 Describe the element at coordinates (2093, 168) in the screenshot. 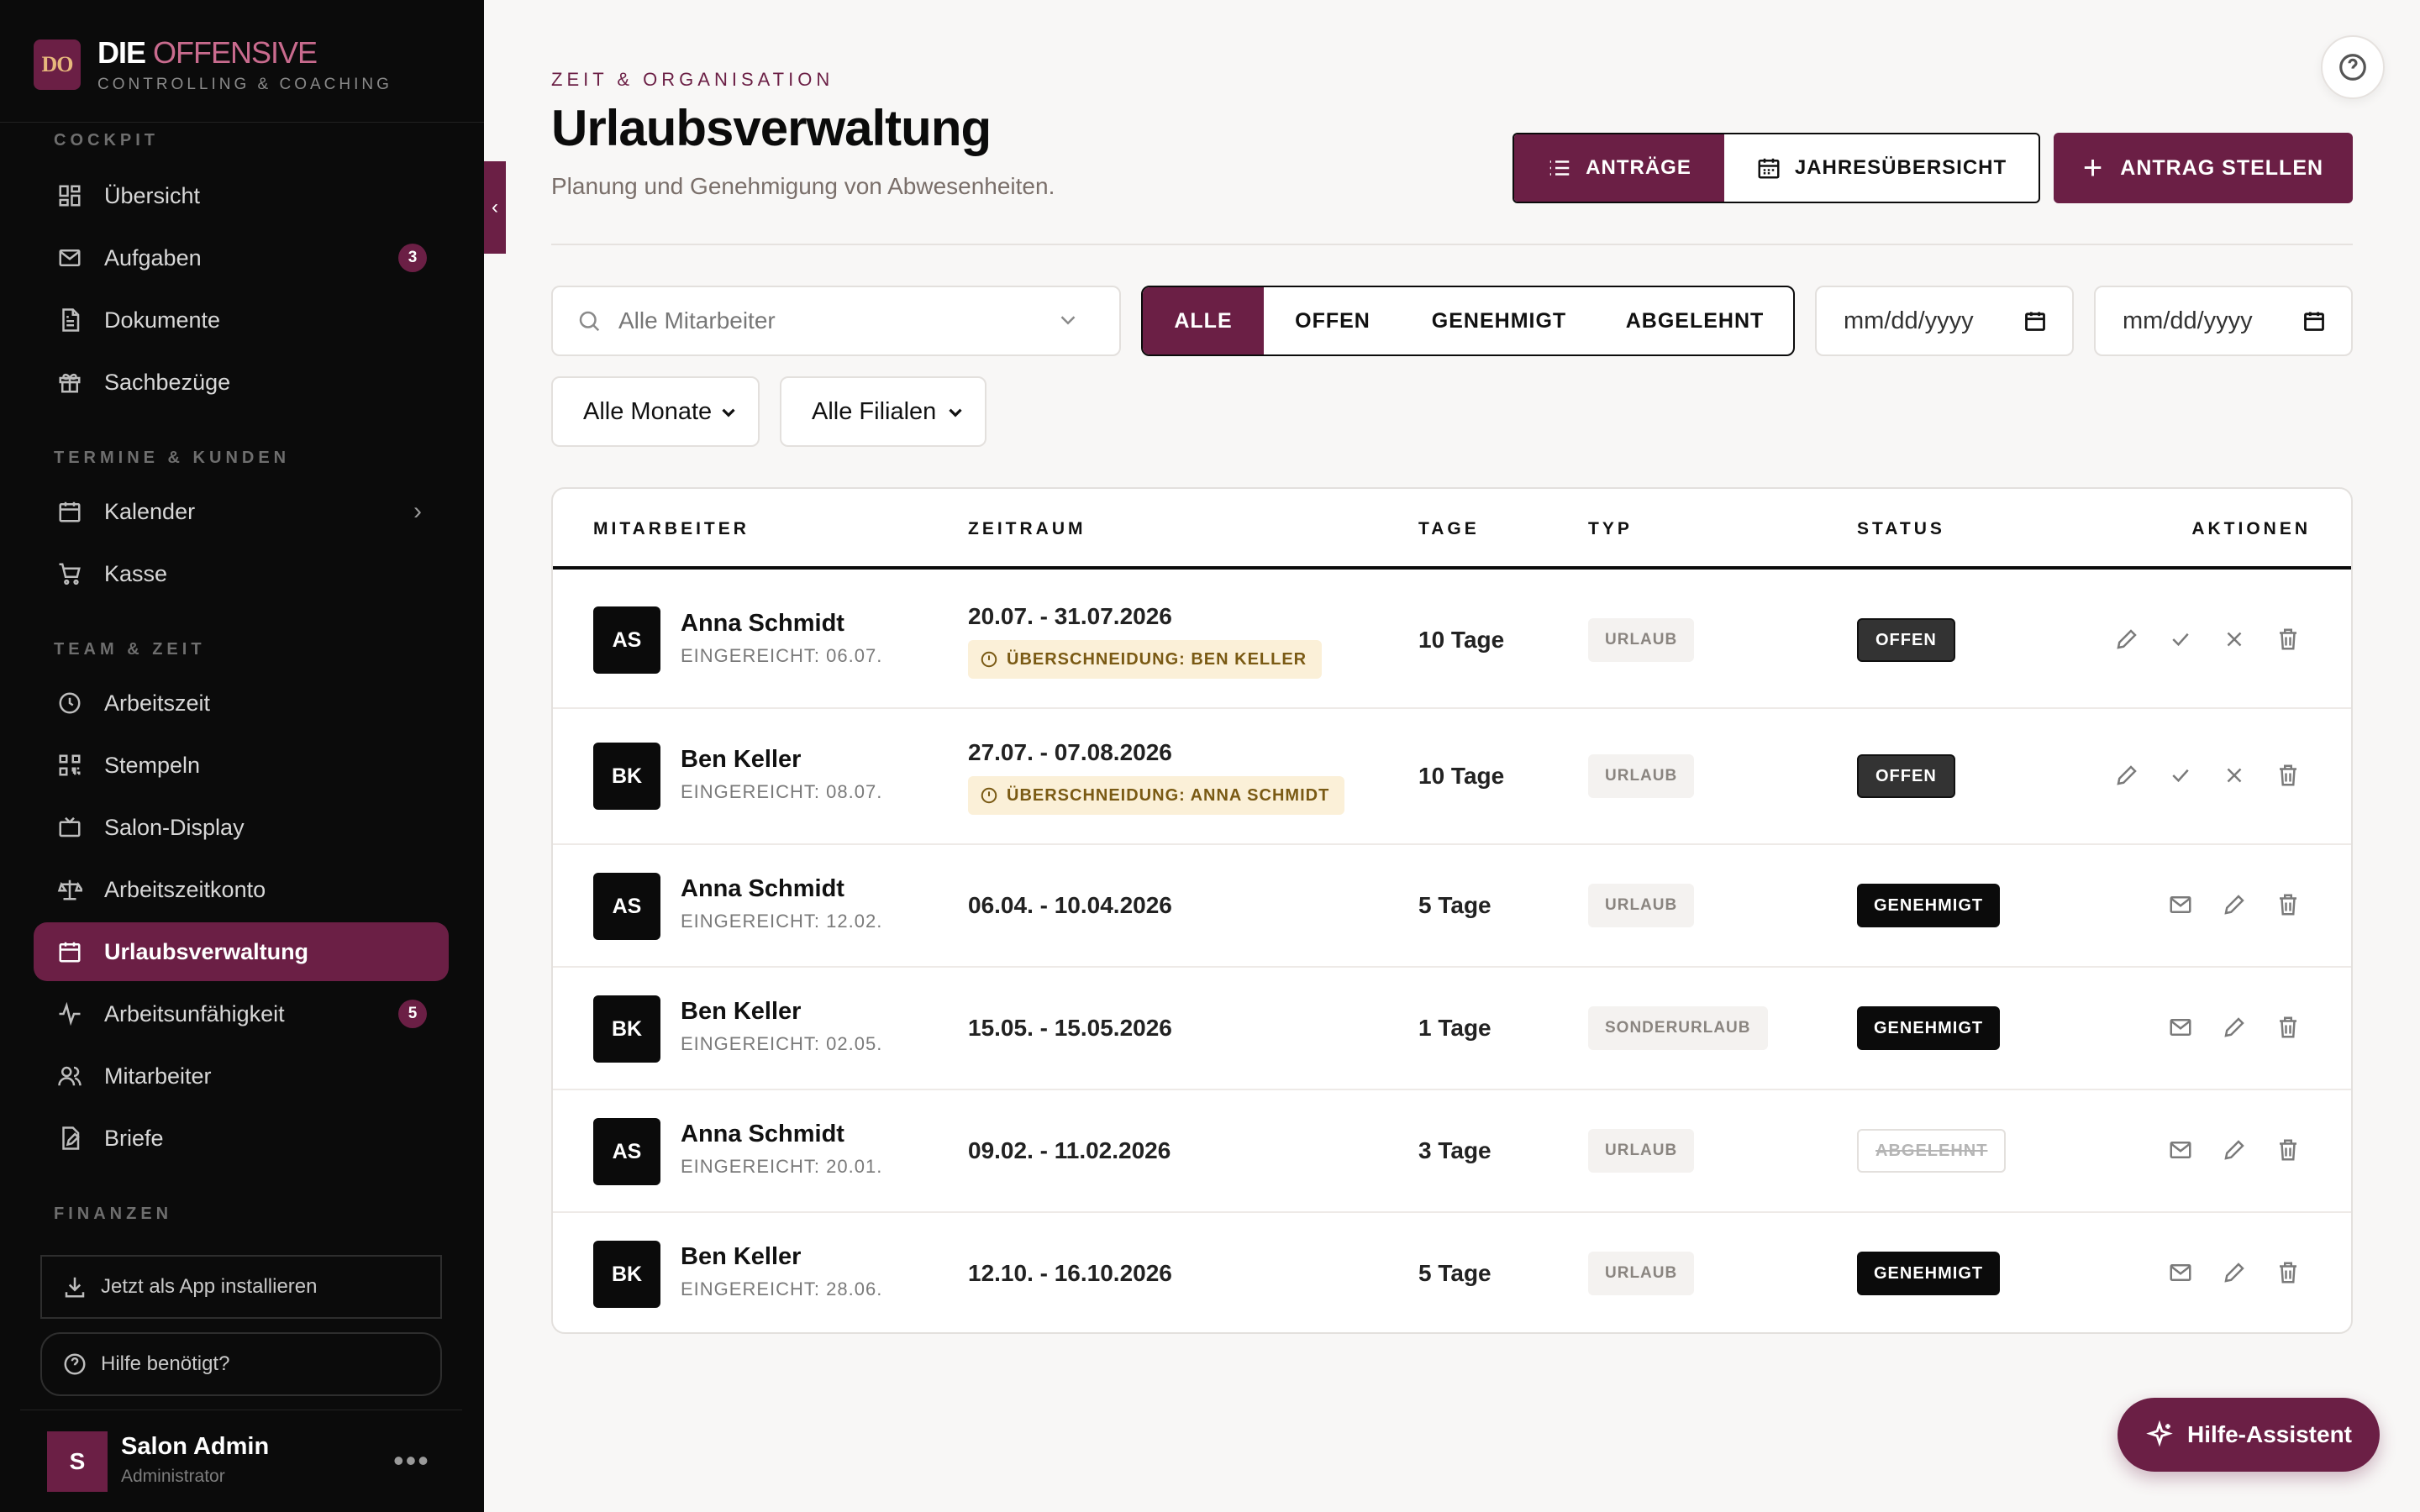

I see `plus-icon: +` at that location.